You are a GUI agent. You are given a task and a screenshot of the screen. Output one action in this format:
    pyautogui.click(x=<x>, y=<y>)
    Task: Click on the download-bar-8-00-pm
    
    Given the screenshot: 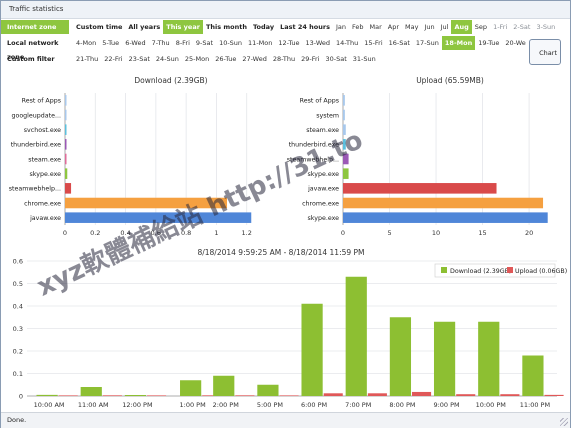 What is the action you would take?
    pyautogui.click(x=400, y=356)
    